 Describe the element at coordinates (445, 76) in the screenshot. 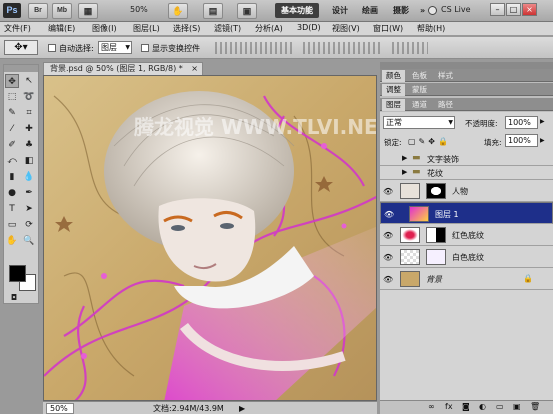

I see `tab-styles: 样式` at that location.